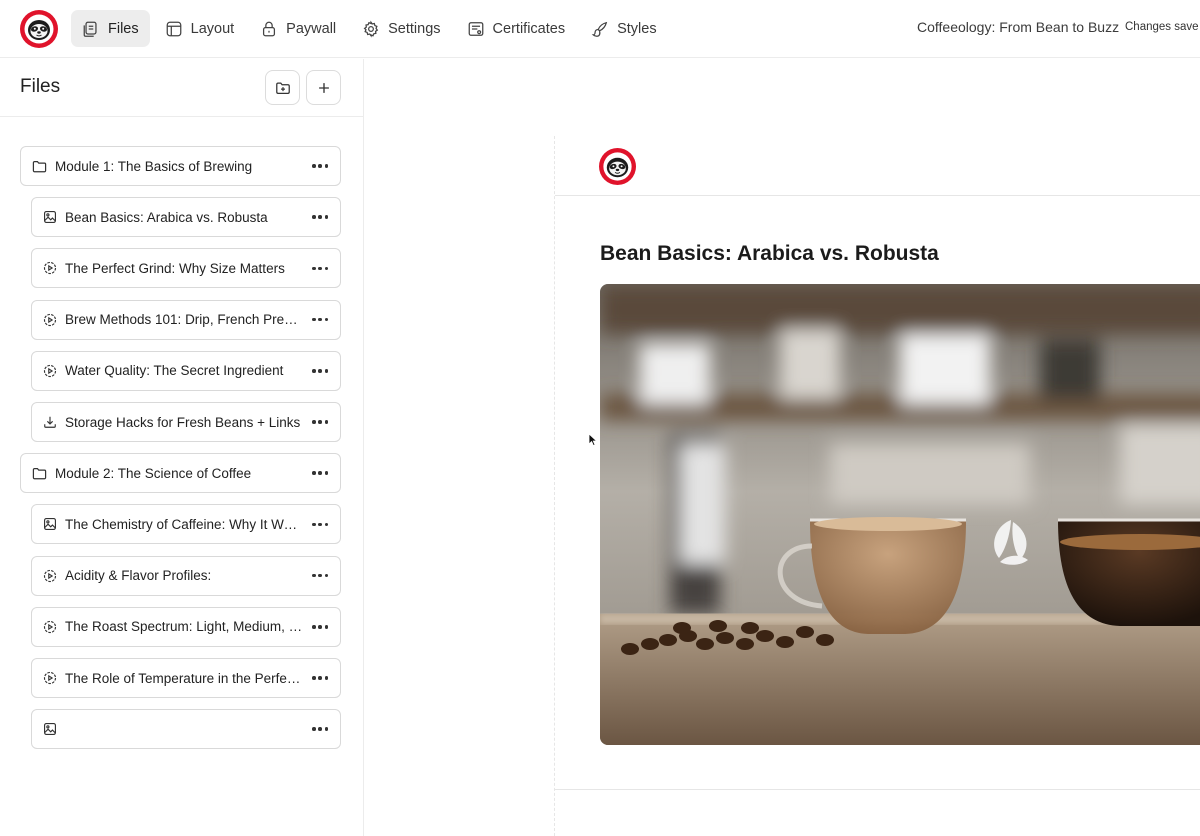 This screenshot has width=1200, height=836. I want to click on nav-layout-label: Layout, so click(212, 28).